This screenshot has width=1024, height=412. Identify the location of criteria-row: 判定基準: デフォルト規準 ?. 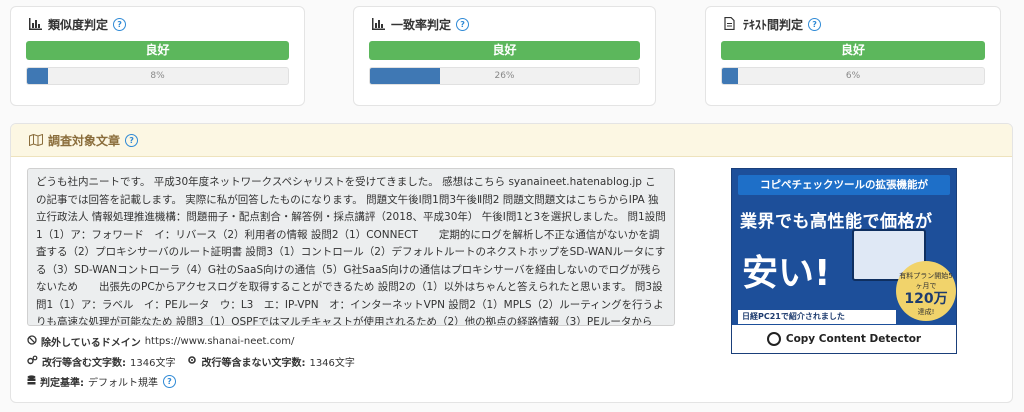
(101, 381).